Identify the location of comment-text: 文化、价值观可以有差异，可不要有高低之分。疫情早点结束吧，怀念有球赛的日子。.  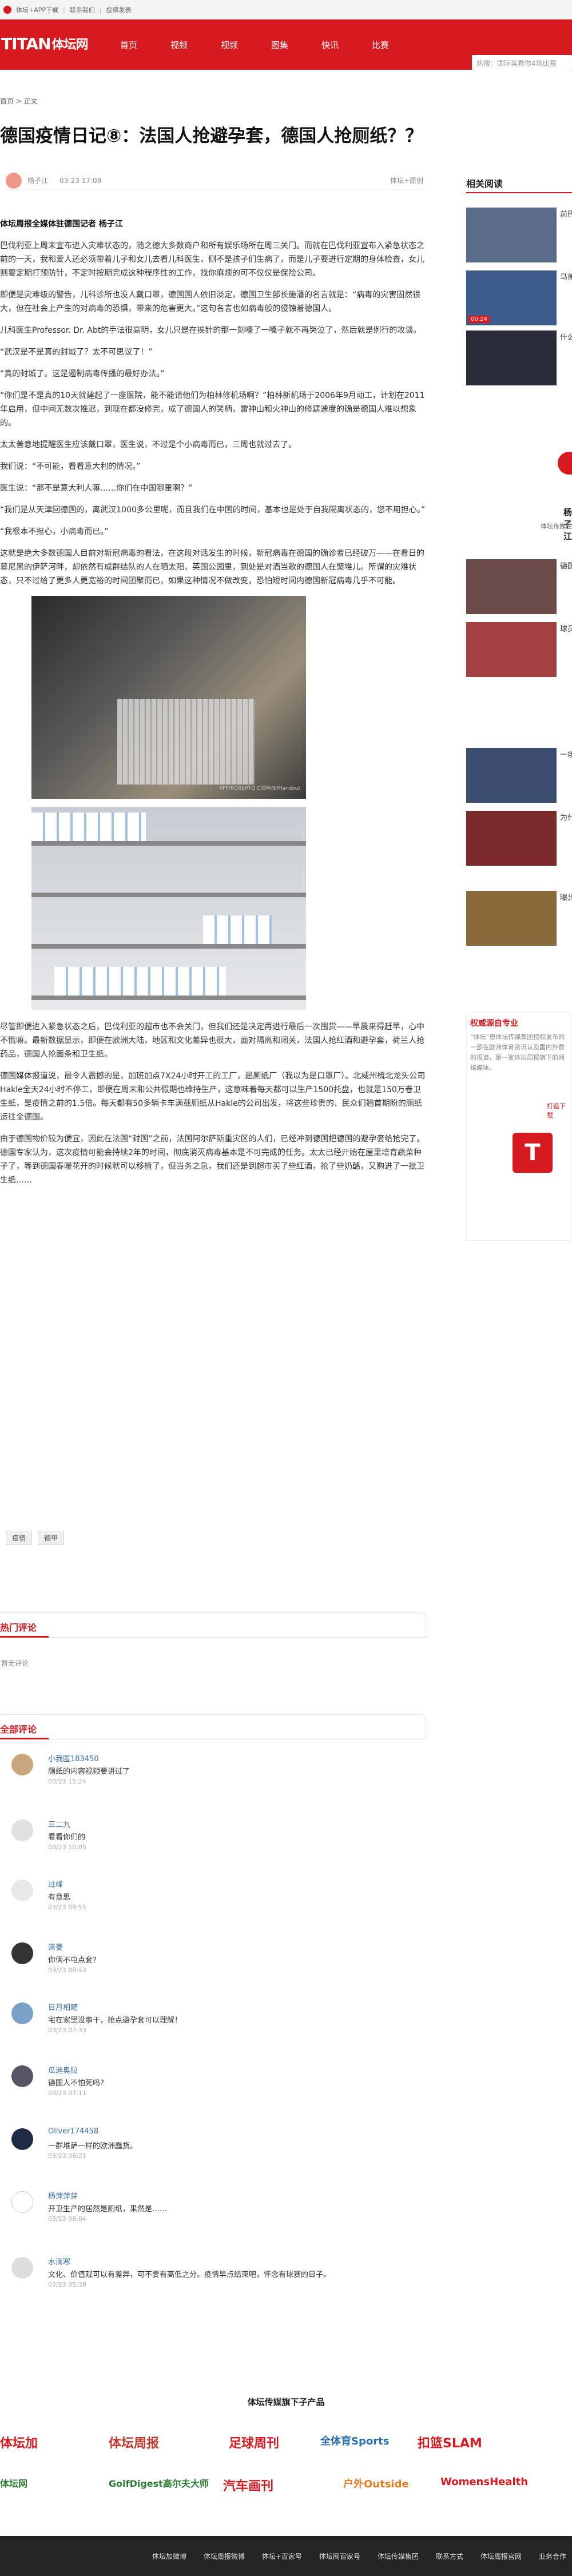
(189, 2275).